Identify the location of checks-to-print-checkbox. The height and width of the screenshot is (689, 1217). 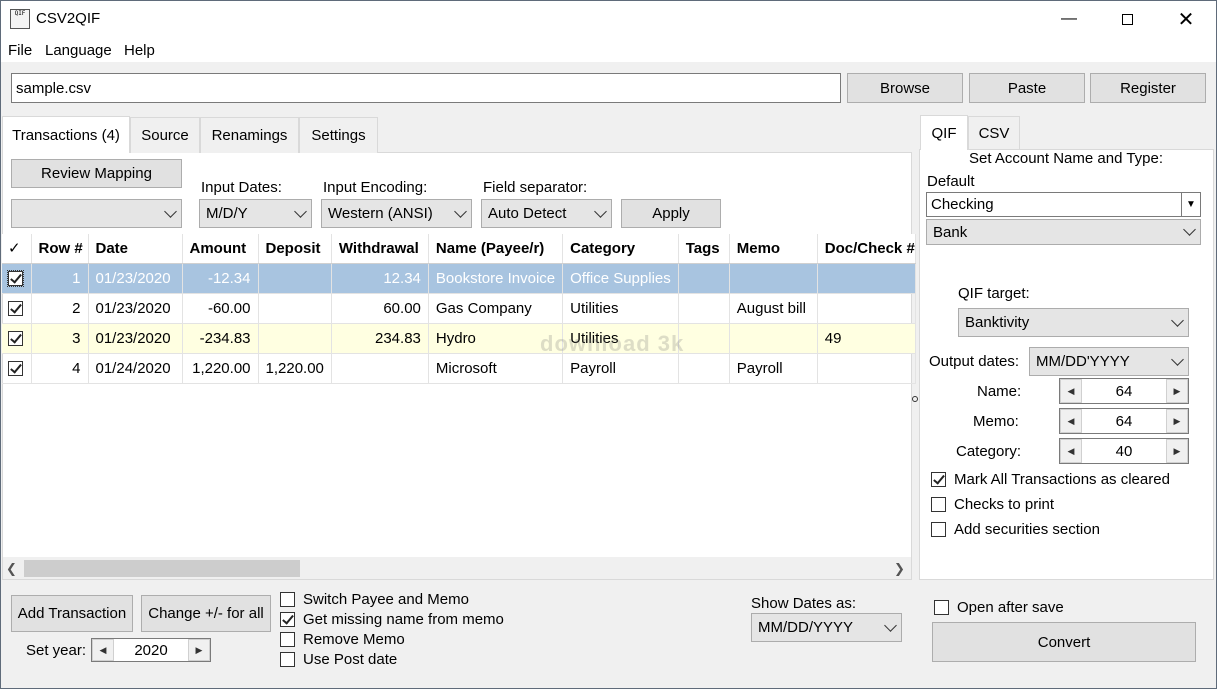
(938, 504).